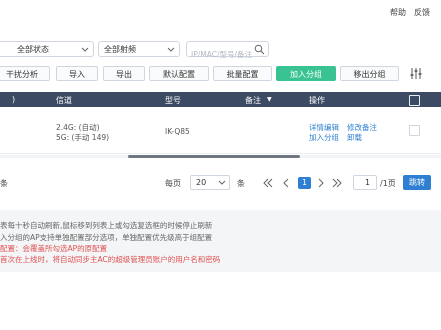 This screenshot has width=441, height=330. What do you see at coordinates (388, 183) in the screenshot?
I see `page-total: /1页` at bounding box center [388, 183].